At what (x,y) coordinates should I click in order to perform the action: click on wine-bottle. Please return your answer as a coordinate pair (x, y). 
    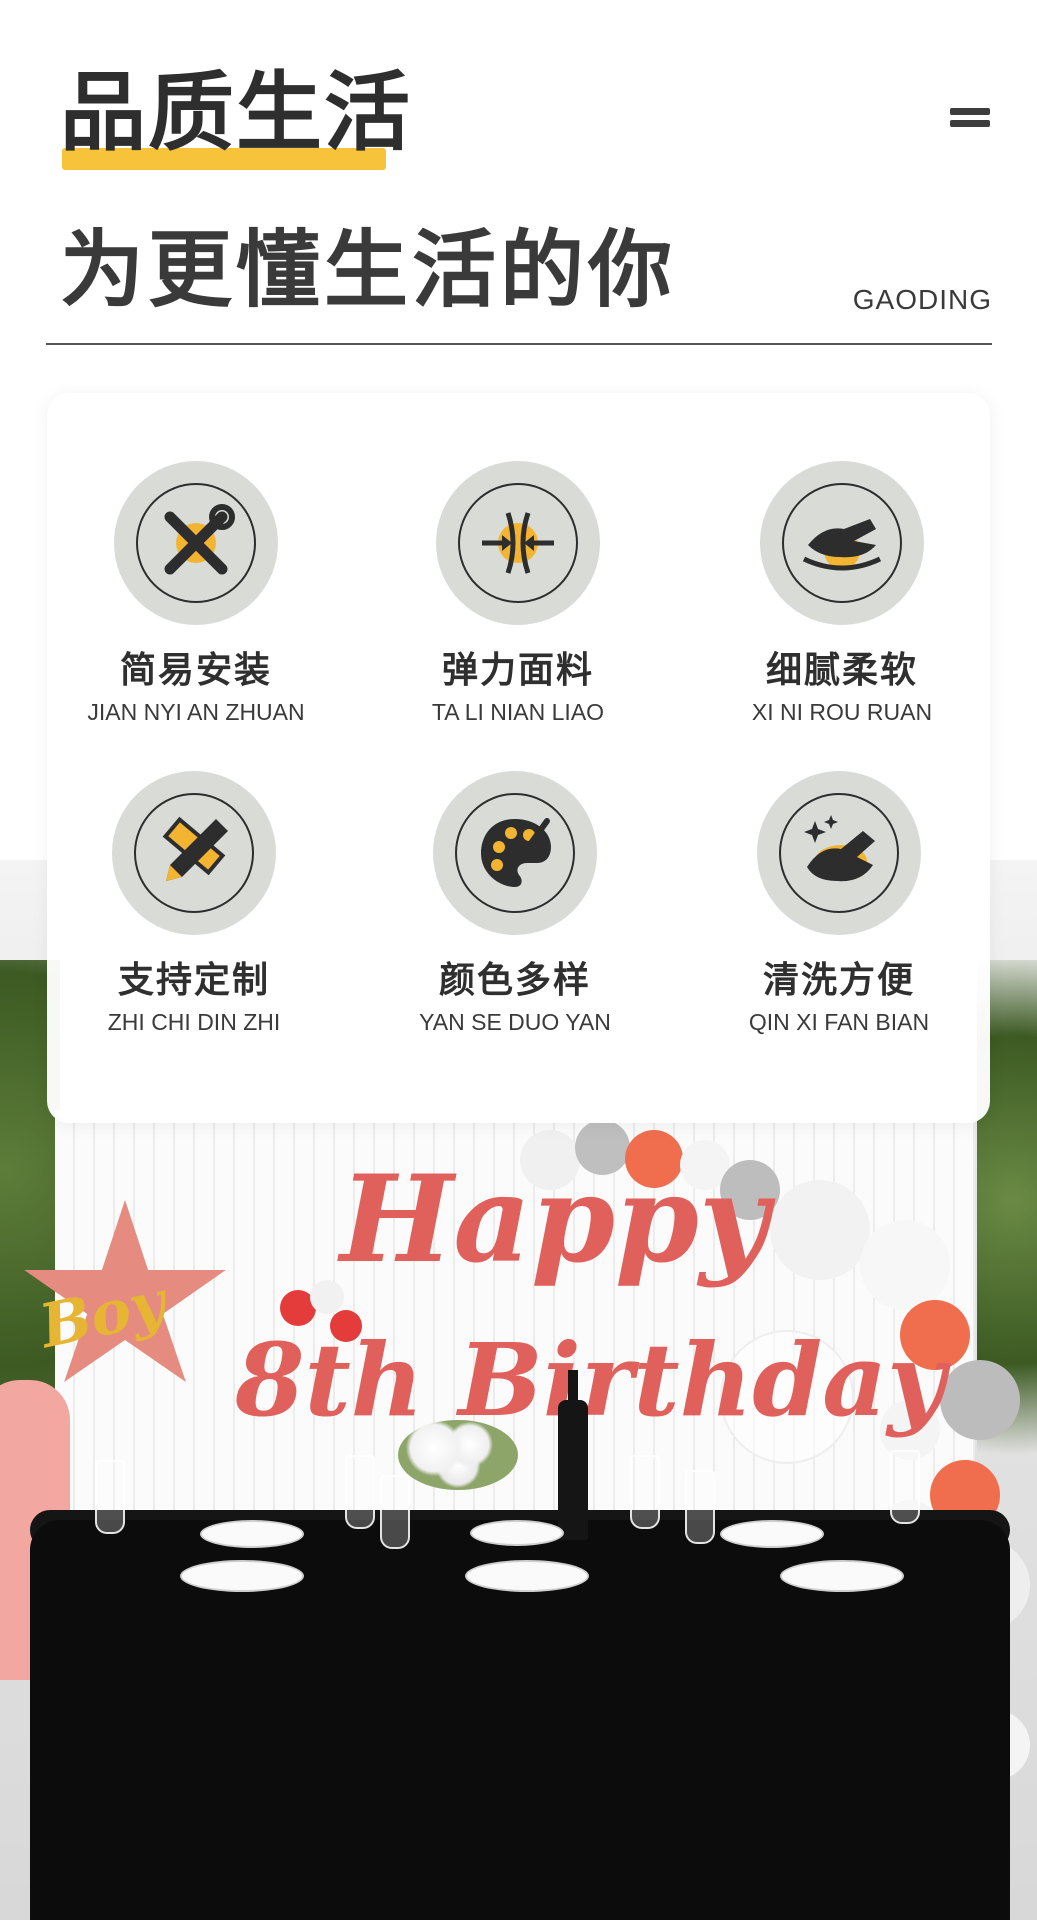
    Looking at the image, I should click on (573, 1455).